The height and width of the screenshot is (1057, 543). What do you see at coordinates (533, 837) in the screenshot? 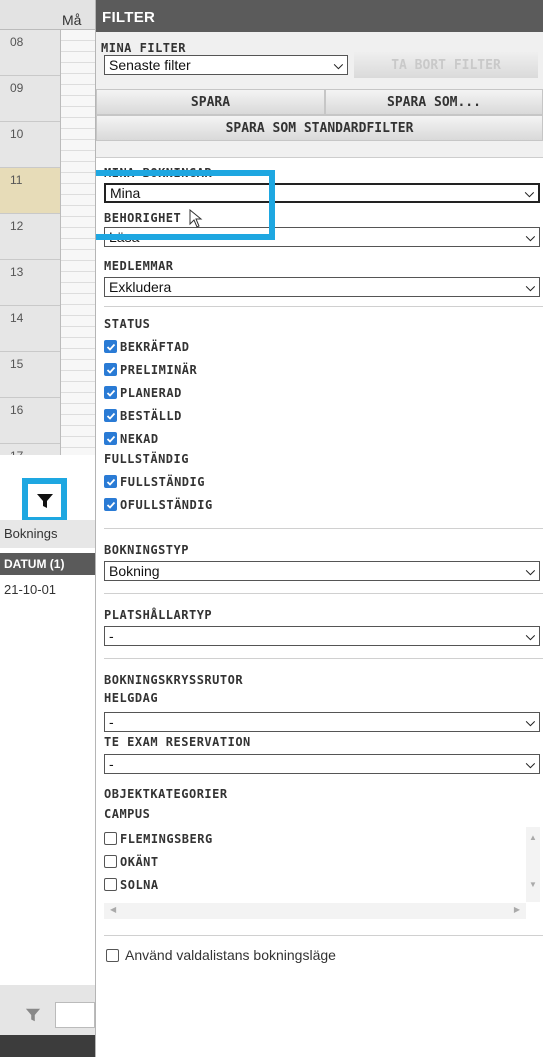
I see `scroll-up-icon: ▲` at bounding box center [533, 837].